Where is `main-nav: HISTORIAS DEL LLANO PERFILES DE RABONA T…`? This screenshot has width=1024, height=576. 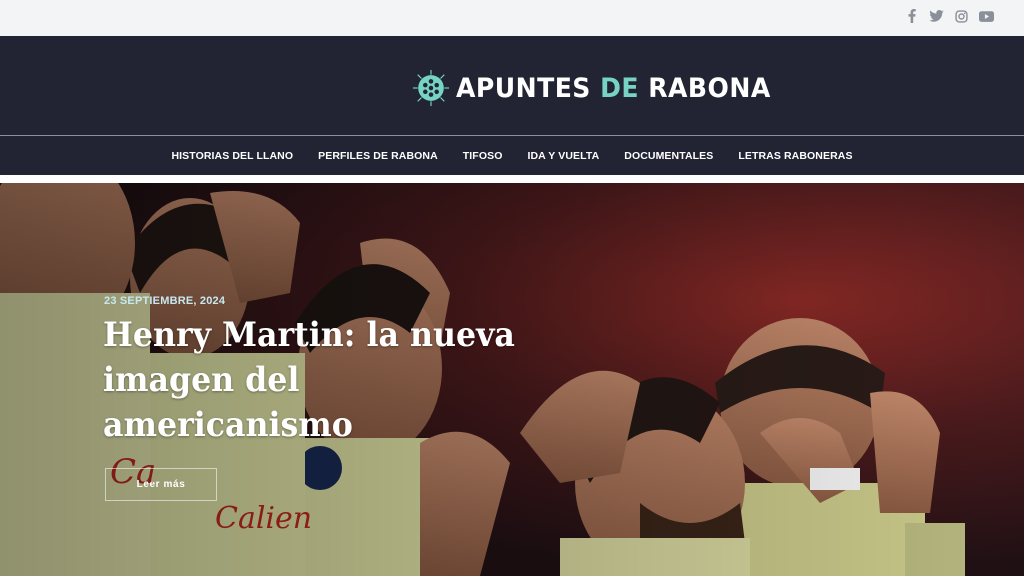
main-nav: HISTORIAS DEL LLANO PERFILES DE RABONA T… is located at coordinates (512, 155).